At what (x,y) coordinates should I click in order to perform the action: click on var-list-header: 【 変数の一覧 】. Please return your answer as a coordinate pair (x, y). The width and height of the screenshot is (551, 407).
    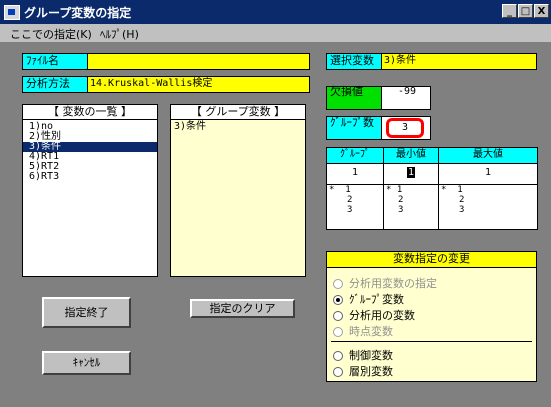
    Looking at the image, I should click on (90, 112).